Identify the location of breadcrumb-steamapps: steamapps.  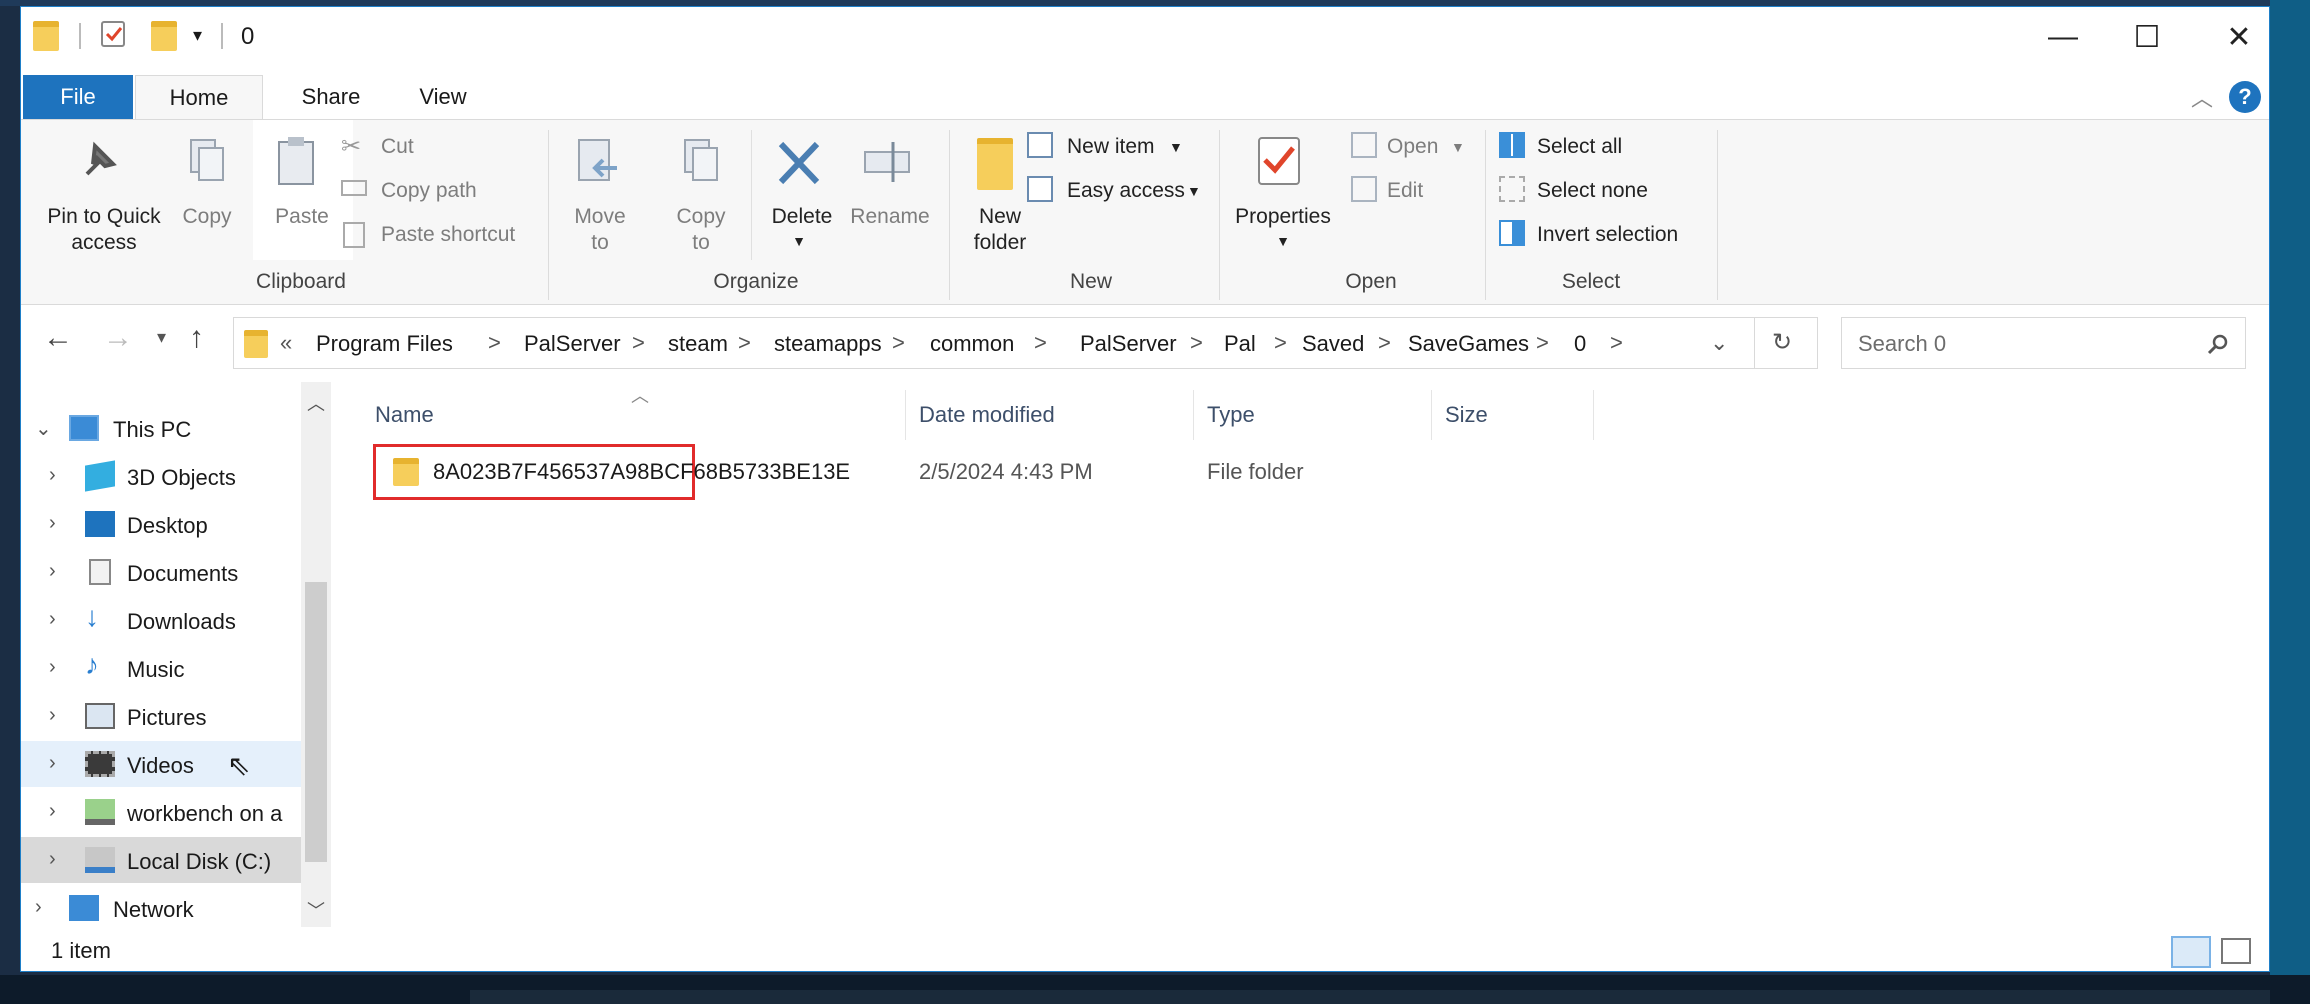
(828, 344).